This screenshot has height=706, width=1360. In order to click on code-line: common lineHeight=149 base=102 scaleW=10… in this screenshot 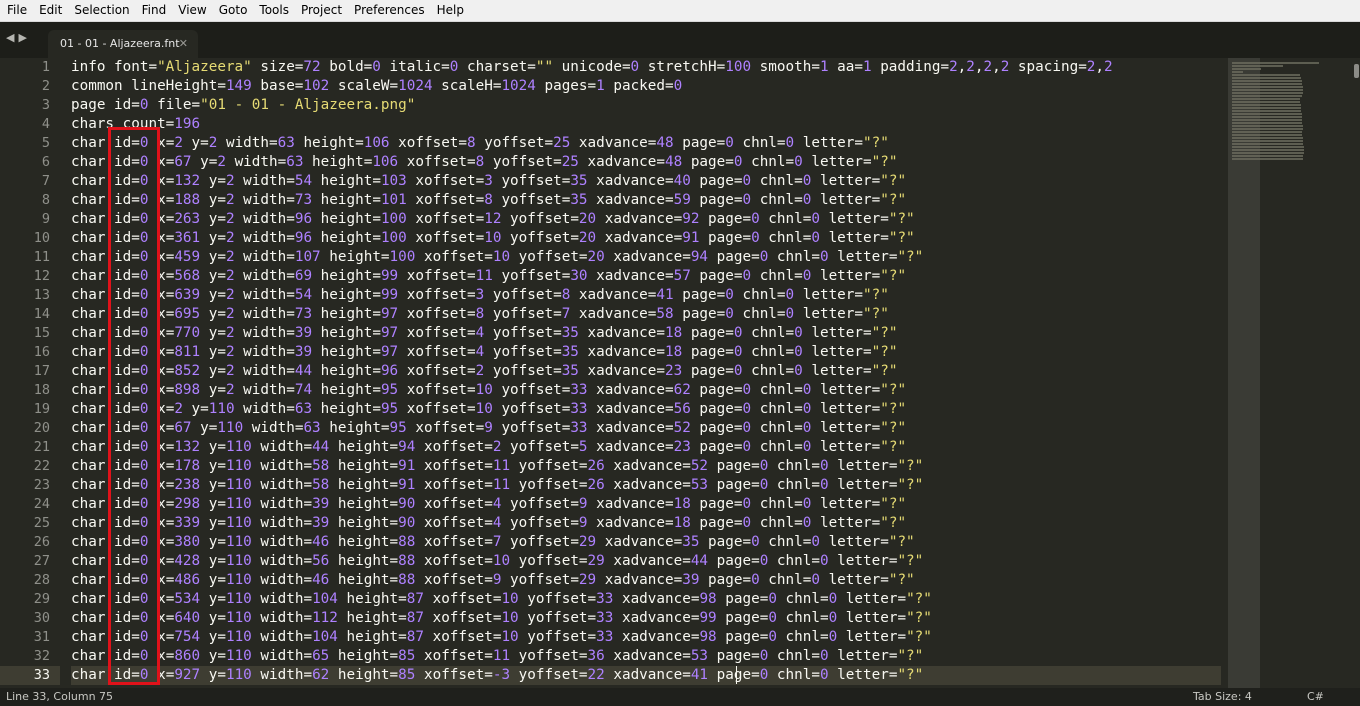, I will do `click(646, 86)`.